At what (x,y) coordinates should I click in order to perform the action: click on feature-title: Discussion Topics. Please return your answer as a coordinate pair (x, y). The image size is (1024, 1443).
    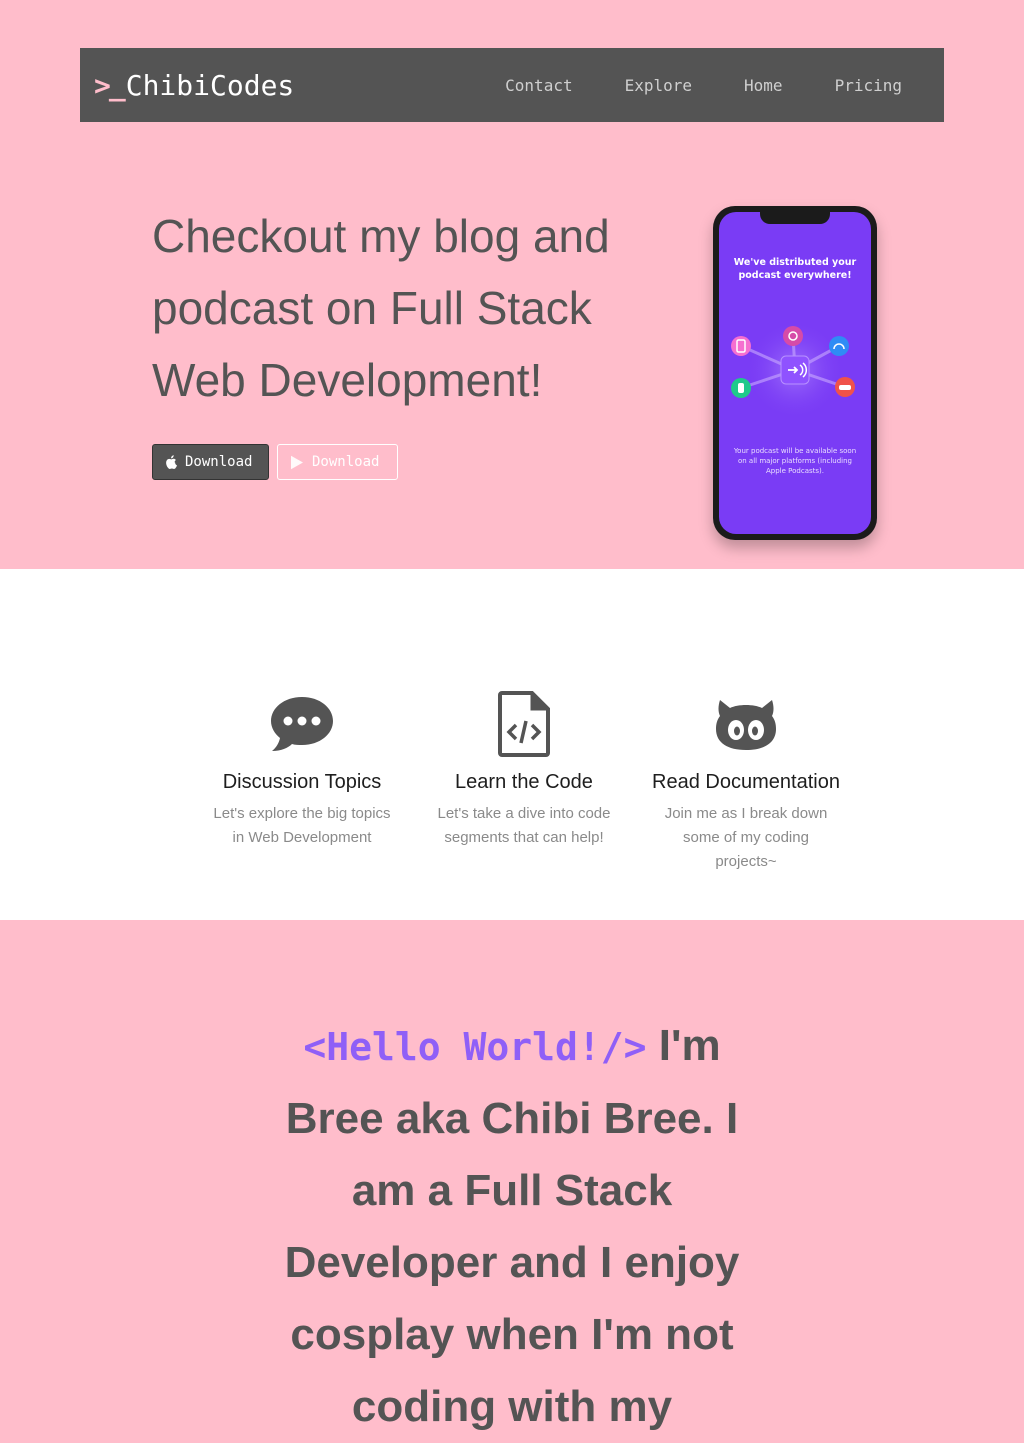
    Looking at the image, I should click on (302, 782).